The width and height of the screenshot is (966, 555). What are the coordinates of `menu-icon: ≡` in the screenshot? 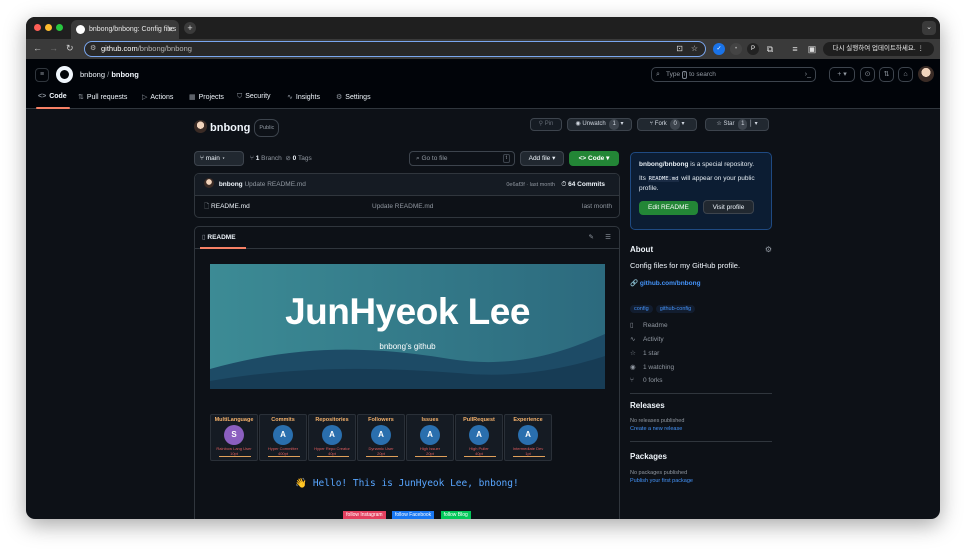 It's located at (42, 75).